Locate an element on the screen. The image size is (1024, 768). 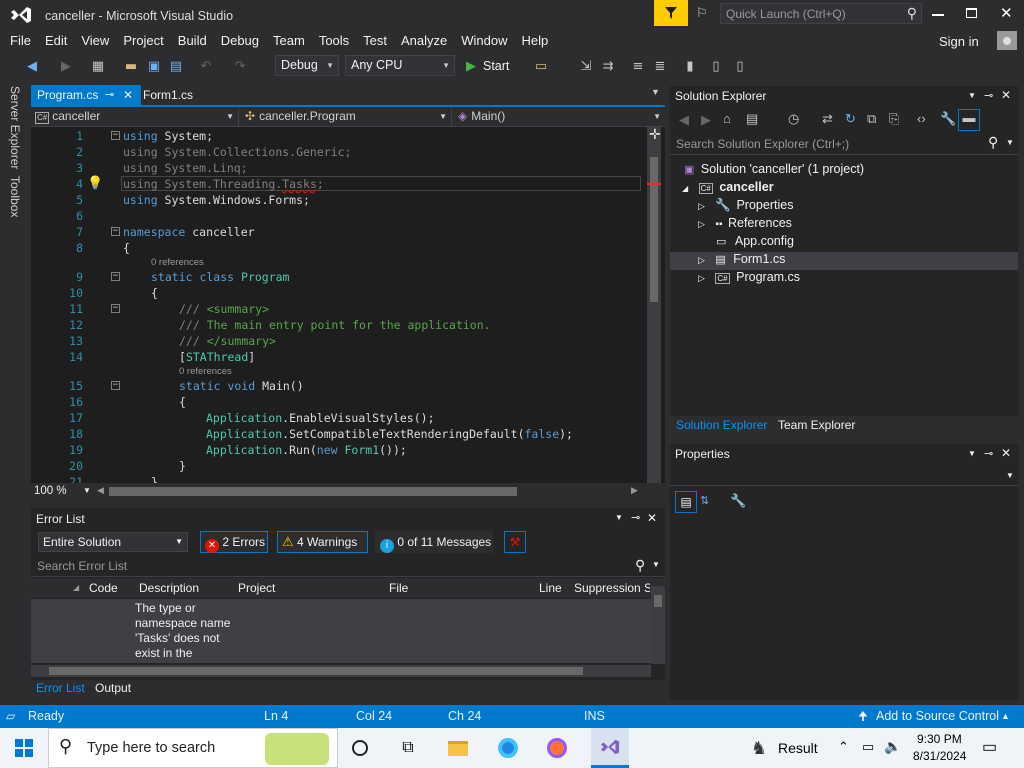
properties-icon: 🔧 is located at coordinates (948, 119).